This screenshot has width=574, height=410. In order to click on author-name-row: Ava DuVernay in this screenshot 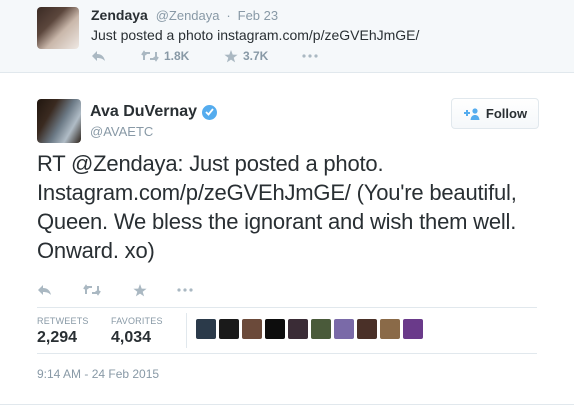, I will do `click(154, 112)`.